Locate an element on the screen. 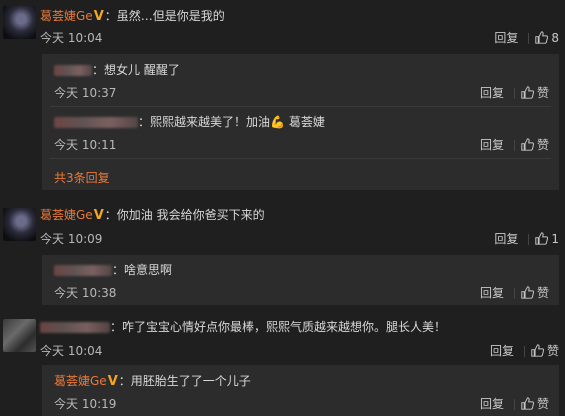 Image resolution: width=565 pixels, height=416 pixels. reply-line: ：啥意思啊 is located at coordinates (113, 270).